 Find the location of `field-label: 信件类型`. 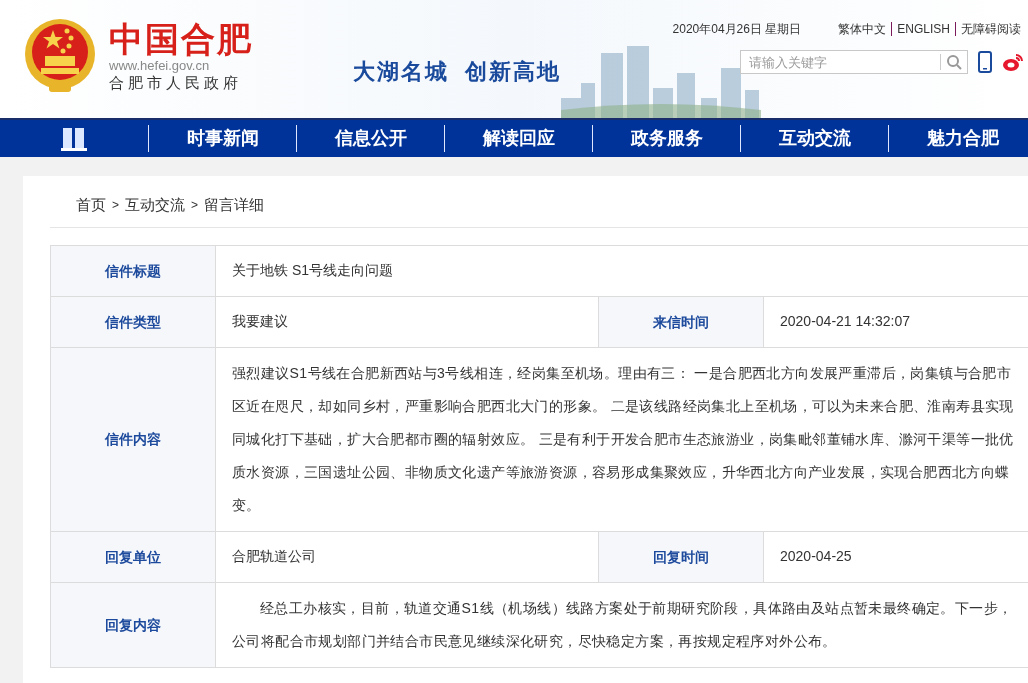

field-label: 信件类型 is located at coordinates (133, 321).